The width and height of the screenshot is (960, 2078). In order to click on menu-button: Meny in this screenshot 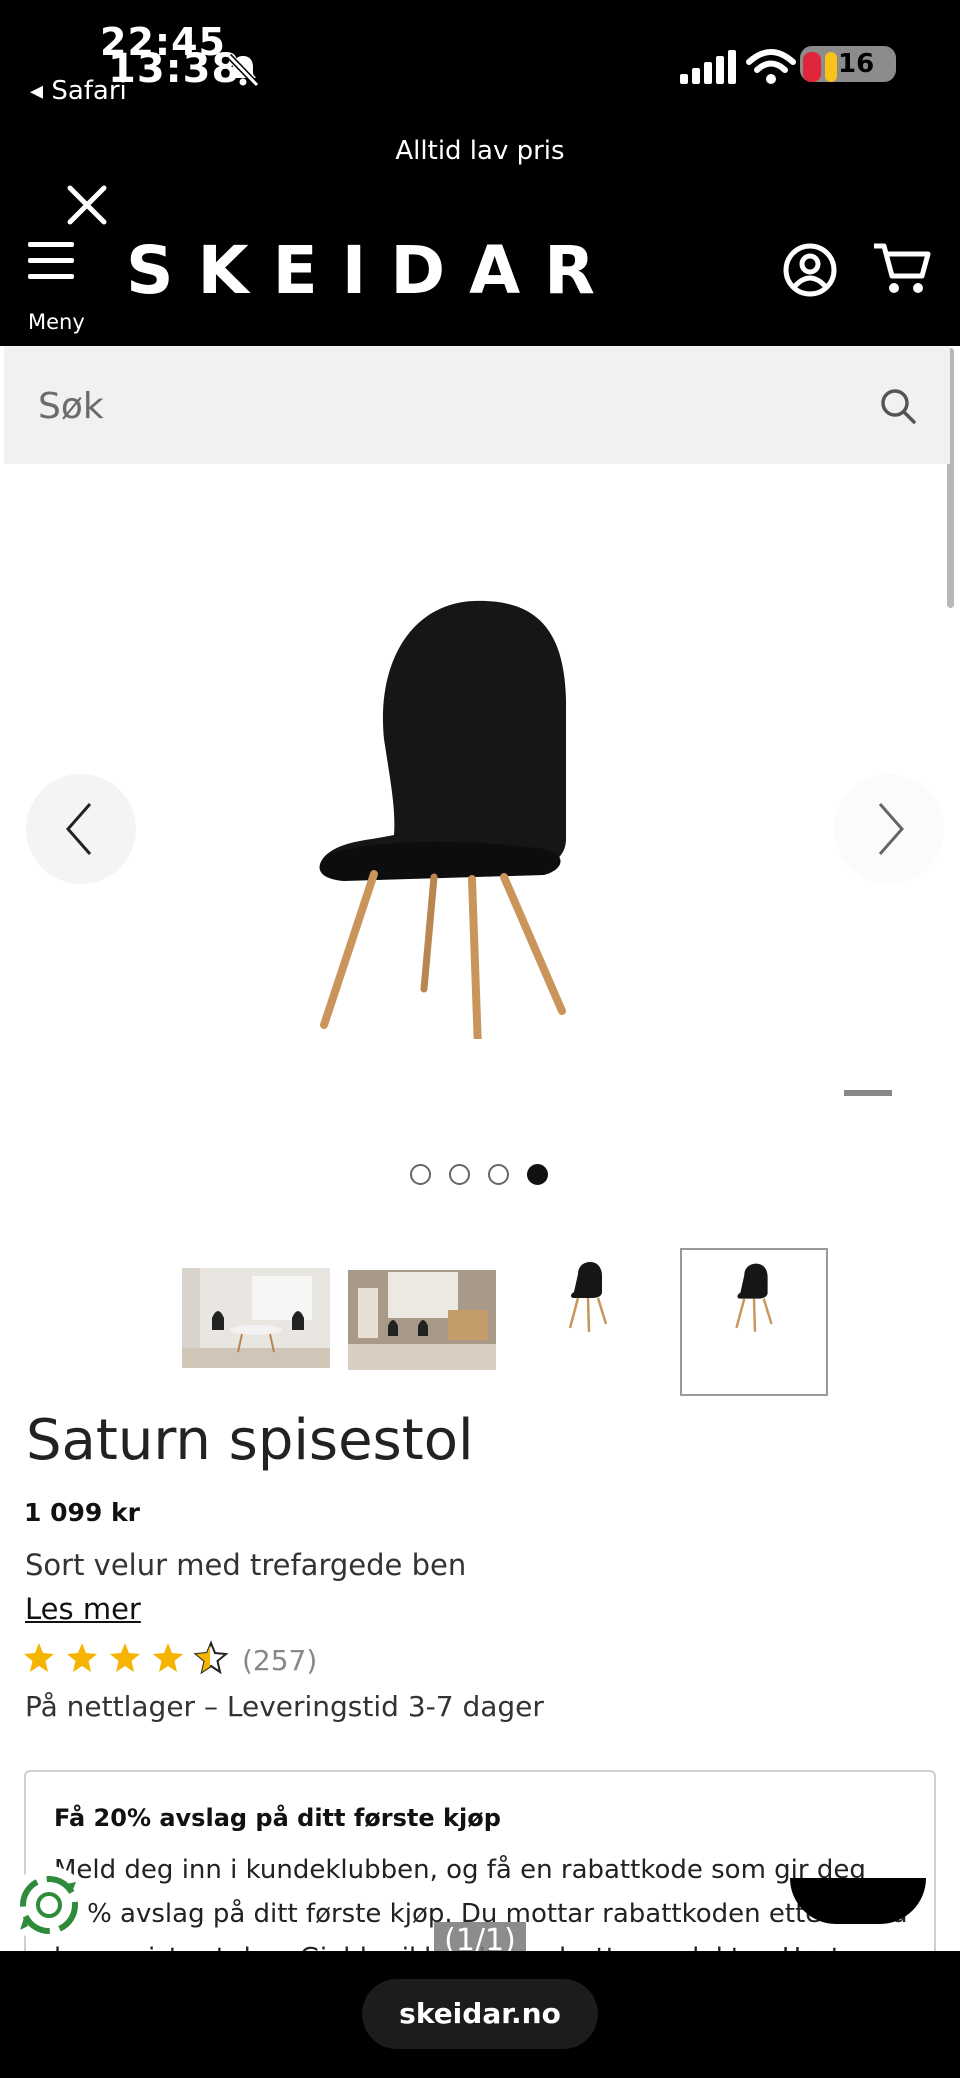, I will do `click(58, 288)`.